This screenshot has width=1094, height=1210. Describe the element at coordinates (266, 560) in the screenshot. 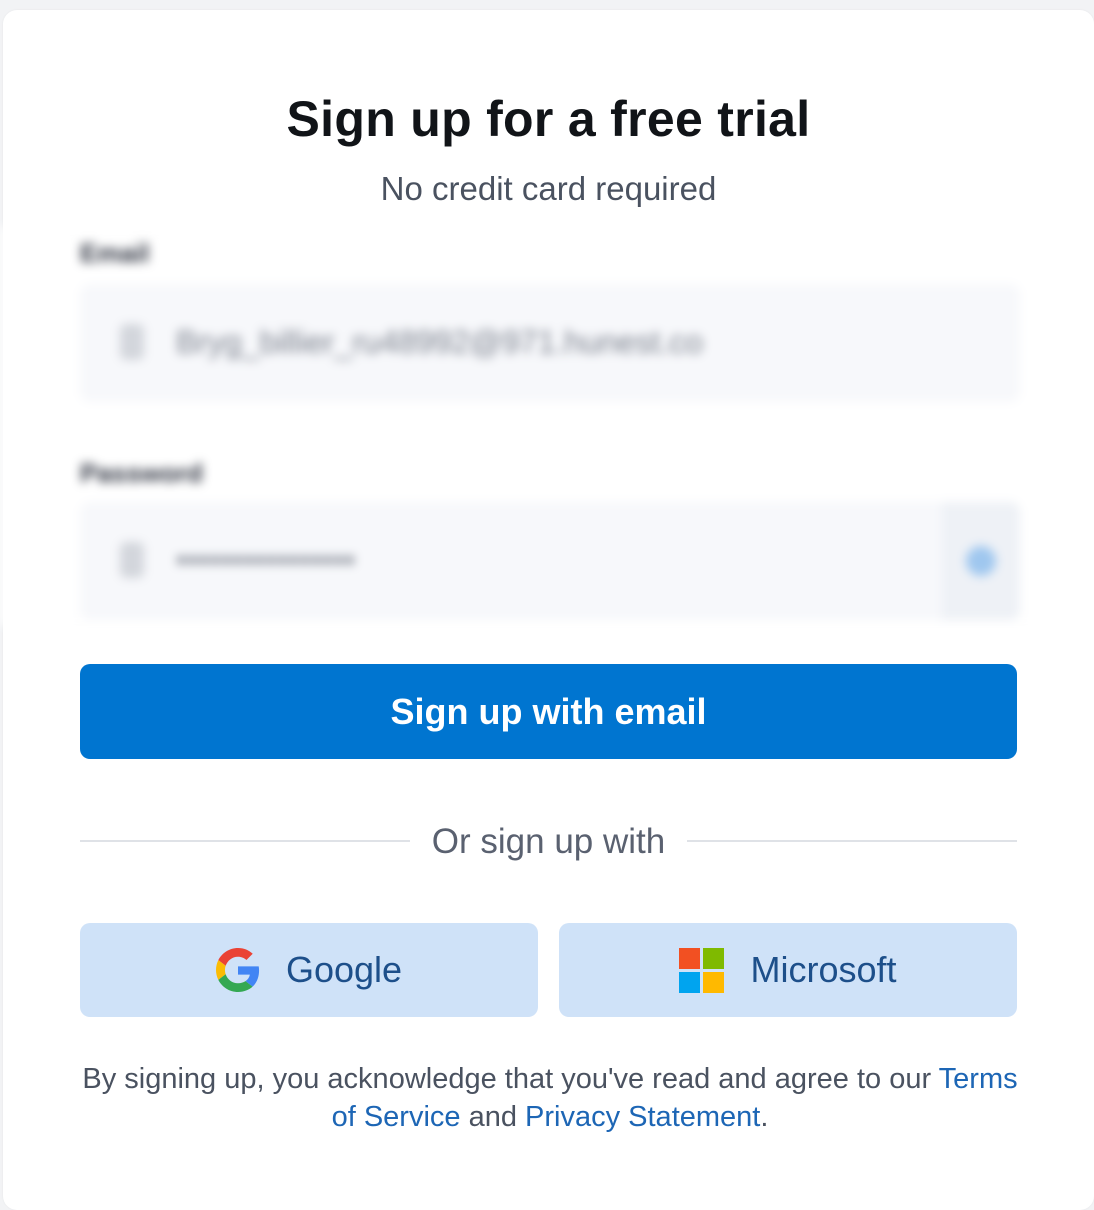

I see `password-value: ••••••••••••••••` at that location.